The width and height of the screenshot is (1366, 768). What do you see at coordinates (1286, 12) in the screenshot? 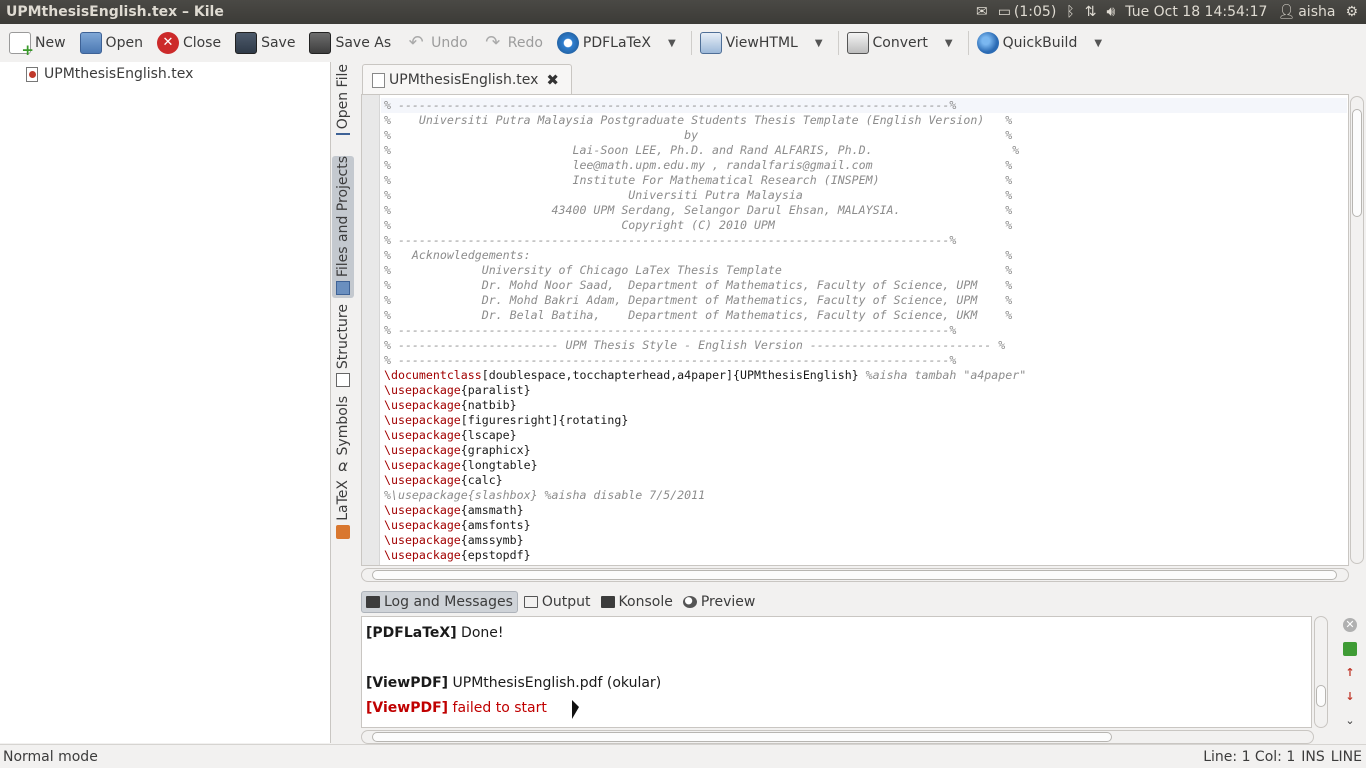
I see `user-icon: 👤︎` at bounding box center [1286, 12].